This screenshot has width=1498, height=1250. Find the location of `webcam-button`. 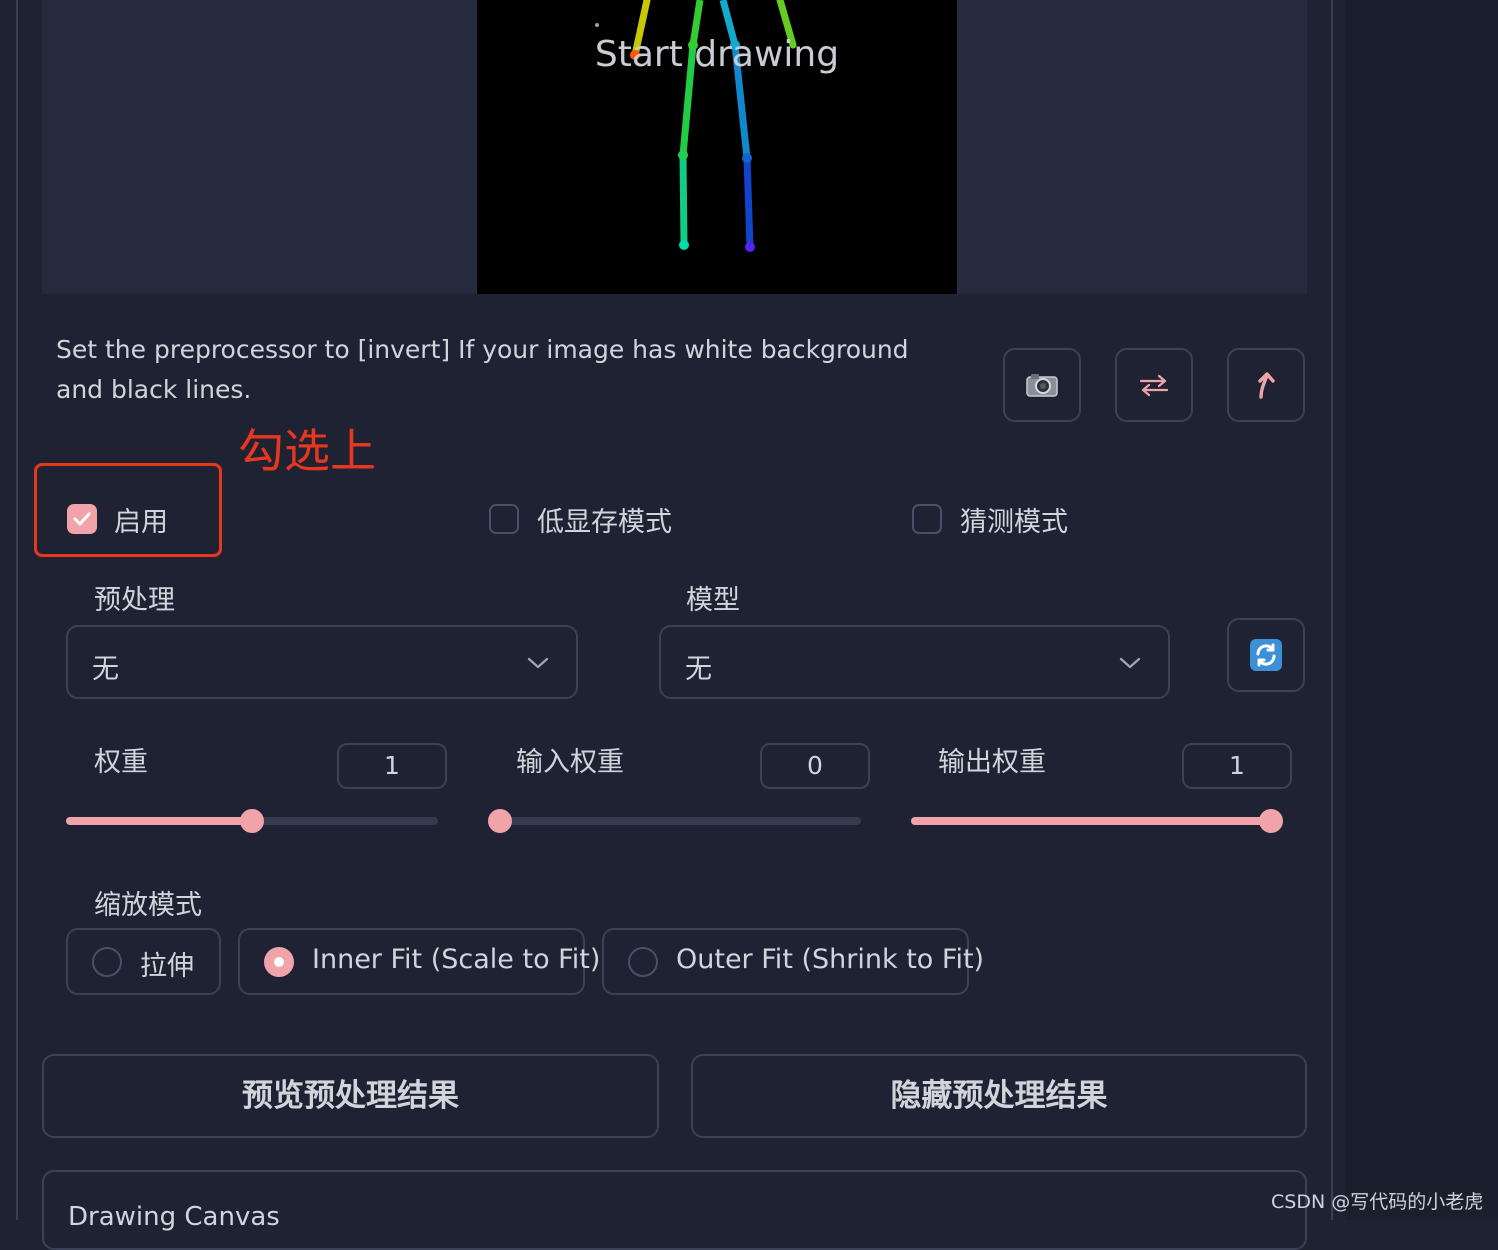

webcam-button is located at coordinates (1042, 385).